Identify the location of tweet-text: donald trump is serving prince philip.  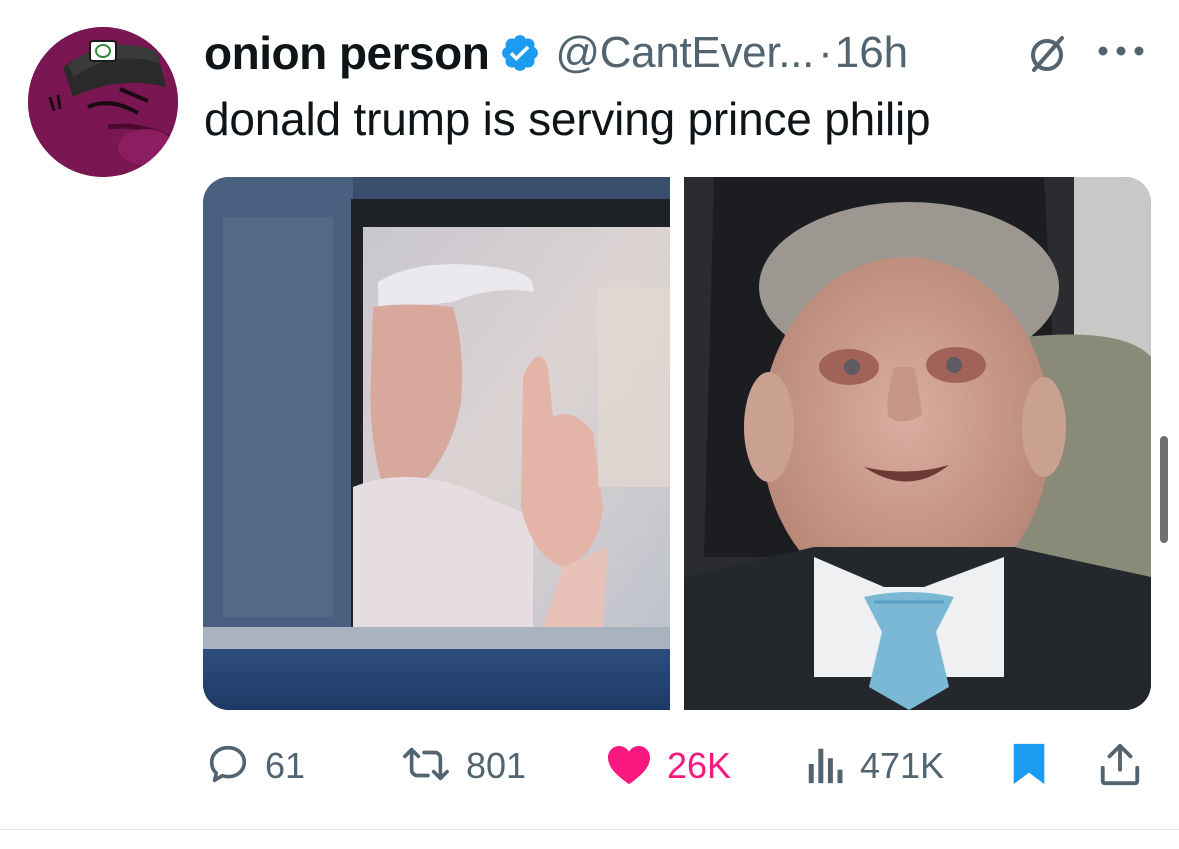
(567, 119).